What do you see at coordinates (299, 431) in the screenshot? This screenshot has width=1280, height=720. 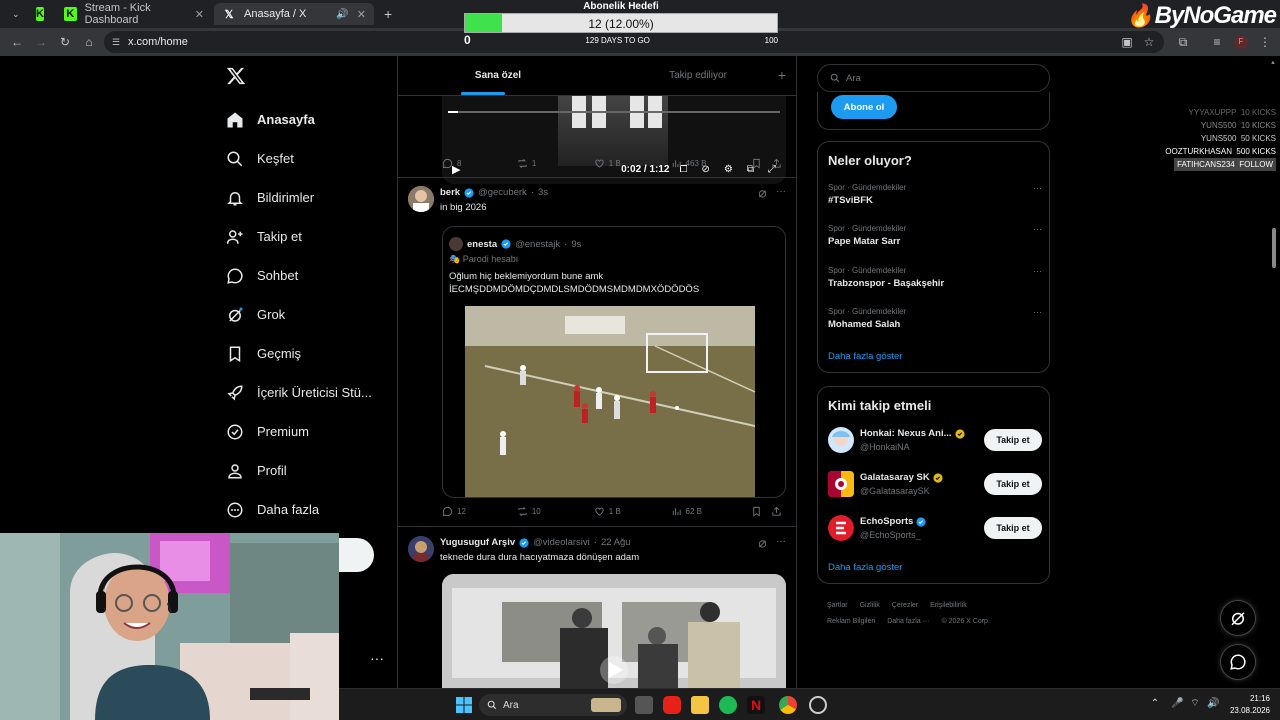 I see `sidebar-item-premium: Premium` at bounding box center [299, 431].